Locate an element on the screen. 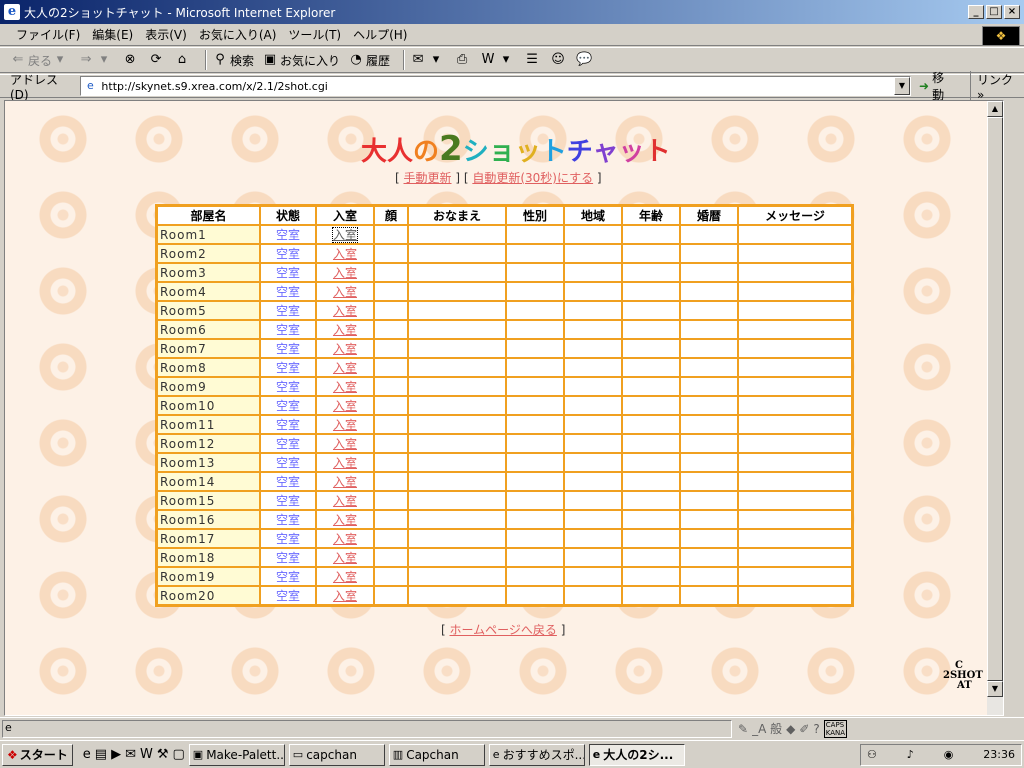  window-icon: ▢ is located at coordinates (179, 754).